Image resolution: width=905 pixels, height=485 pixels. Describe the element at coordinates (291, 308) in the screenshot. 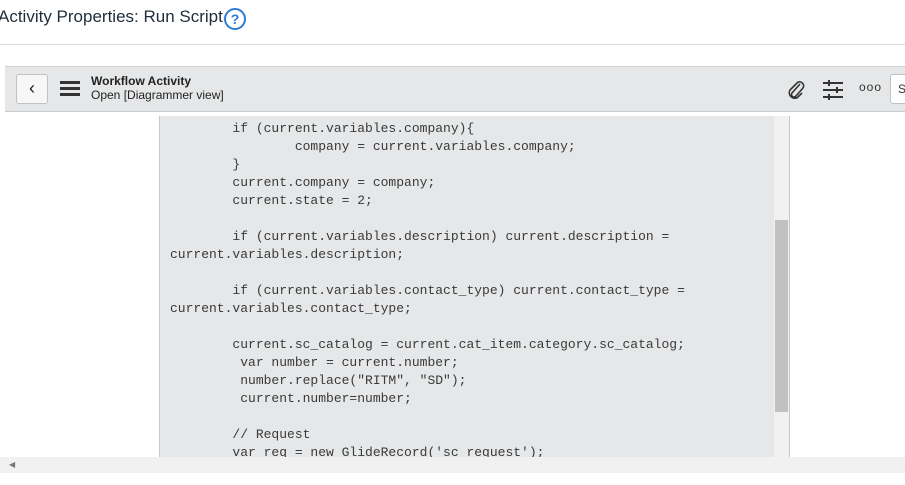

I see `code-line: current.variables.contact_type;` at that location.